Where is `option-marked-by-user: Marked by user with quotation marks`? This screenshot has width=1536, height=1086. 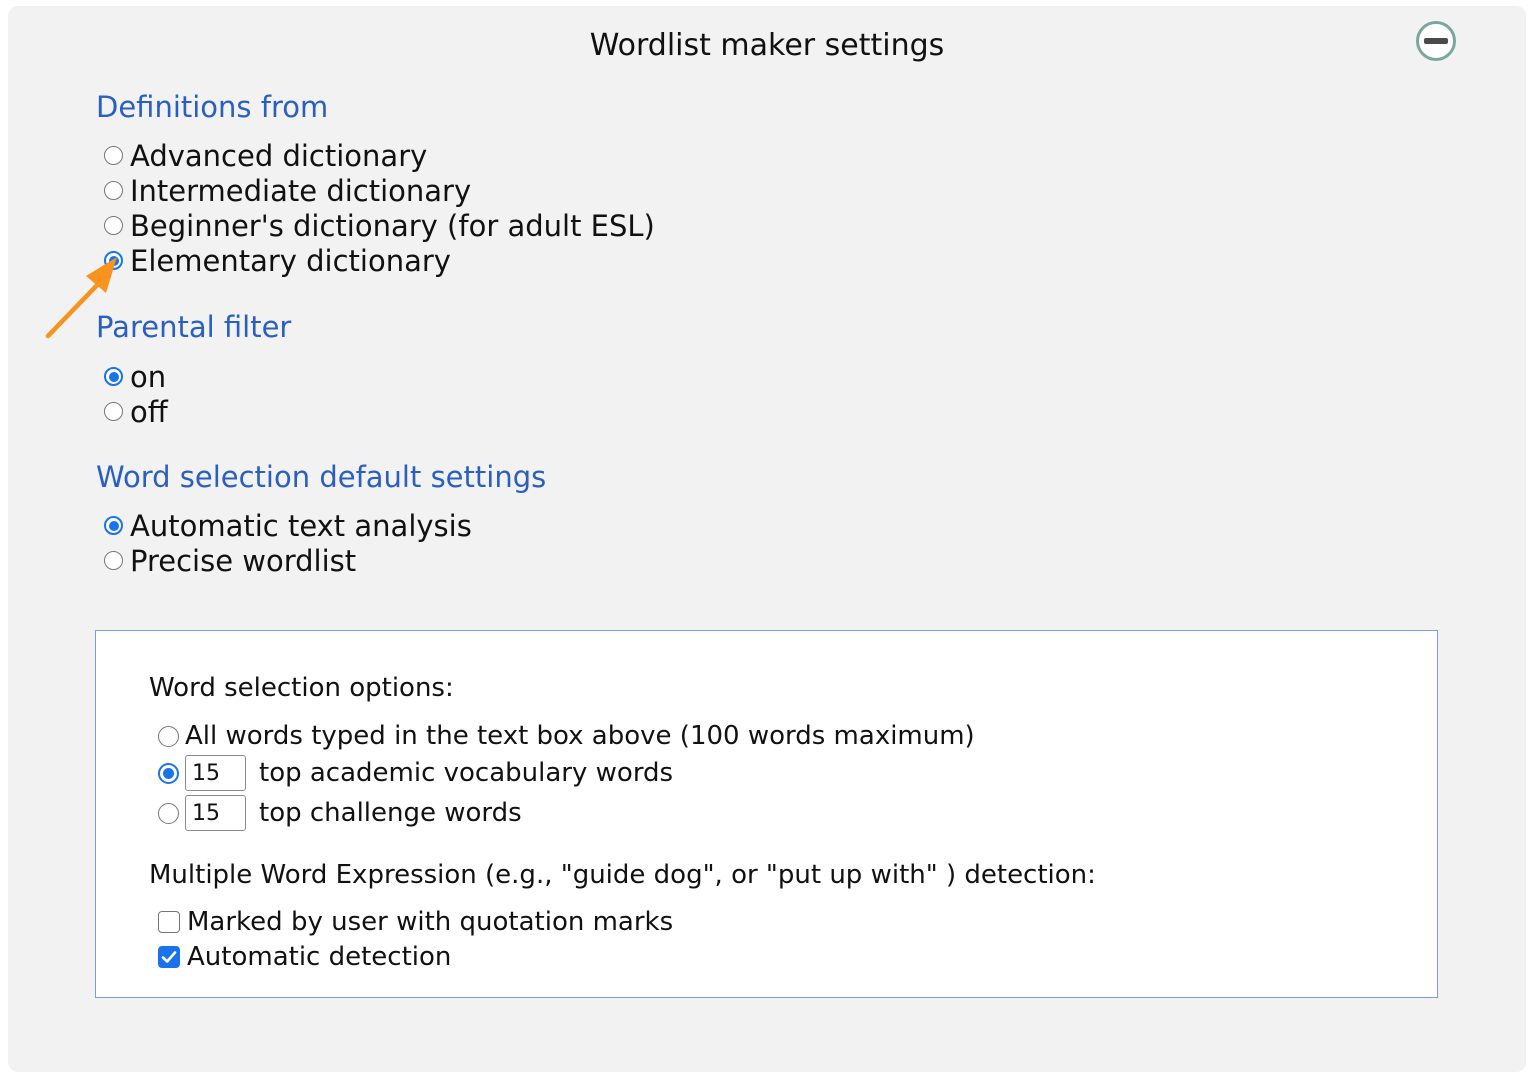 option-marked-by-user: Marked by user with quotation marks is located at coordinates (415, 921).